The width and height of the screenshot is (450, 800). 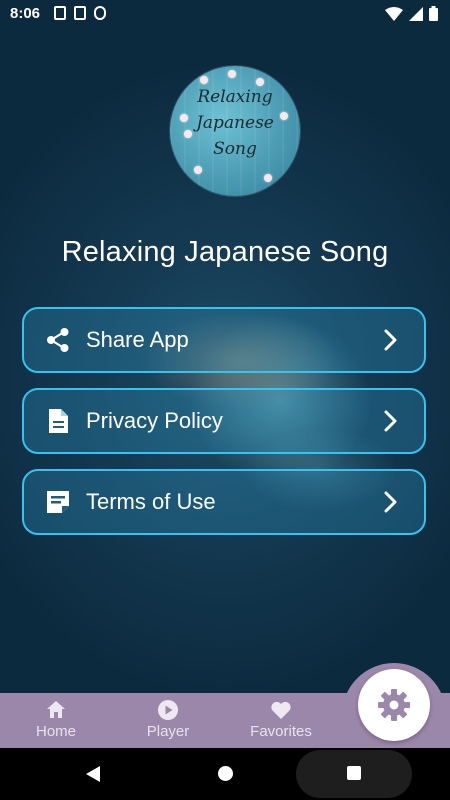 I want to click on heart-icon, so click(x=281, y=710).